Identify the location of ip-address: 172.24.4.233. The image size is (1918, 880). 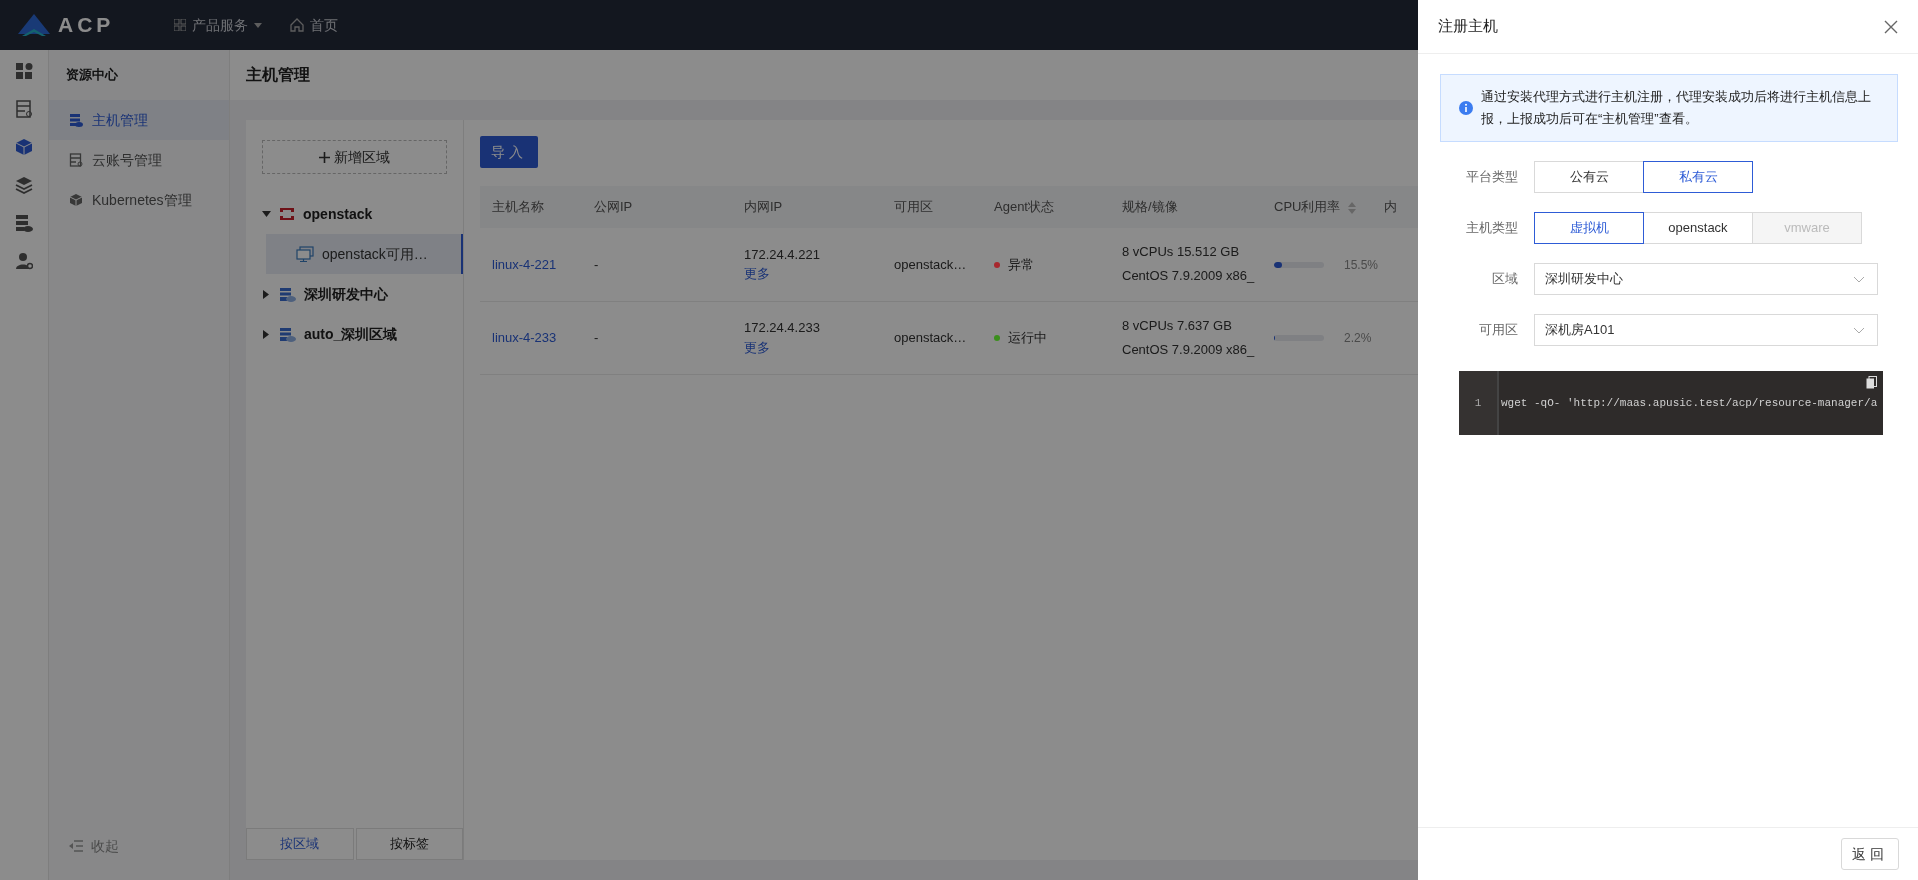
(782, 328).